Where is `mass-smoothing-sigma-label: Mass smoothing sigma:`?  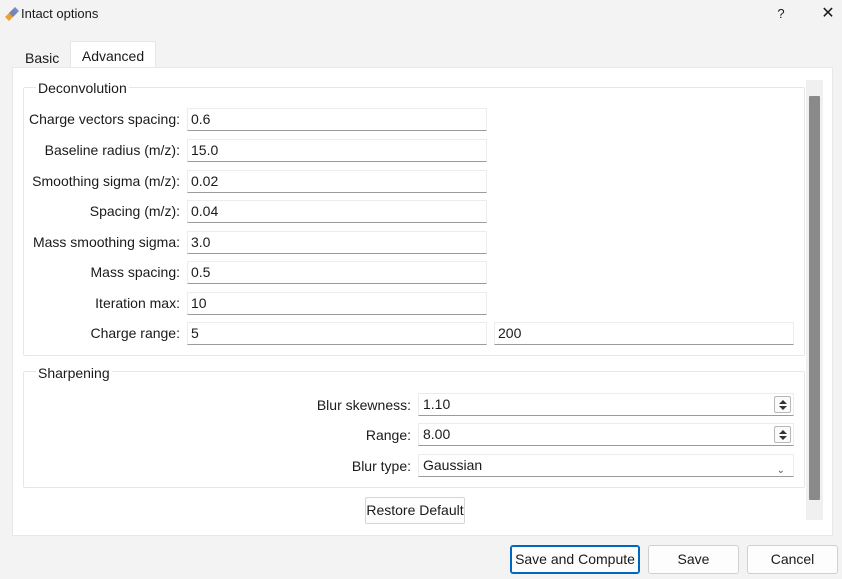
mass-smoothing-sigma-label: Mass smoothing sigma: is located at coordinates (106, 242).